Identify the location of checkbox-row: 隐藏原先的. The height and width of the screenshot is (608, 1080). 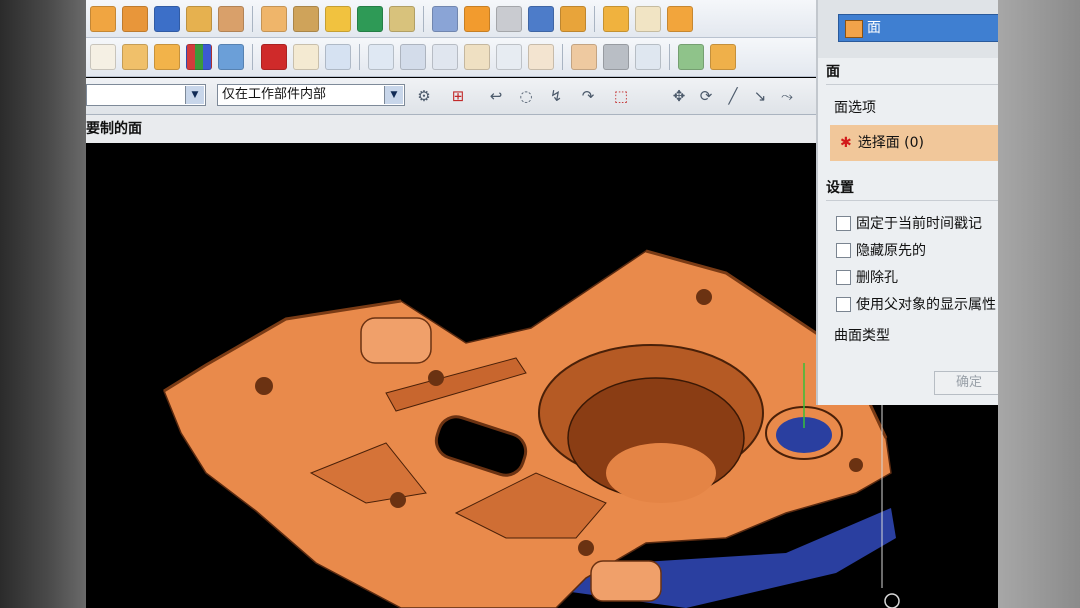
(881, 250).